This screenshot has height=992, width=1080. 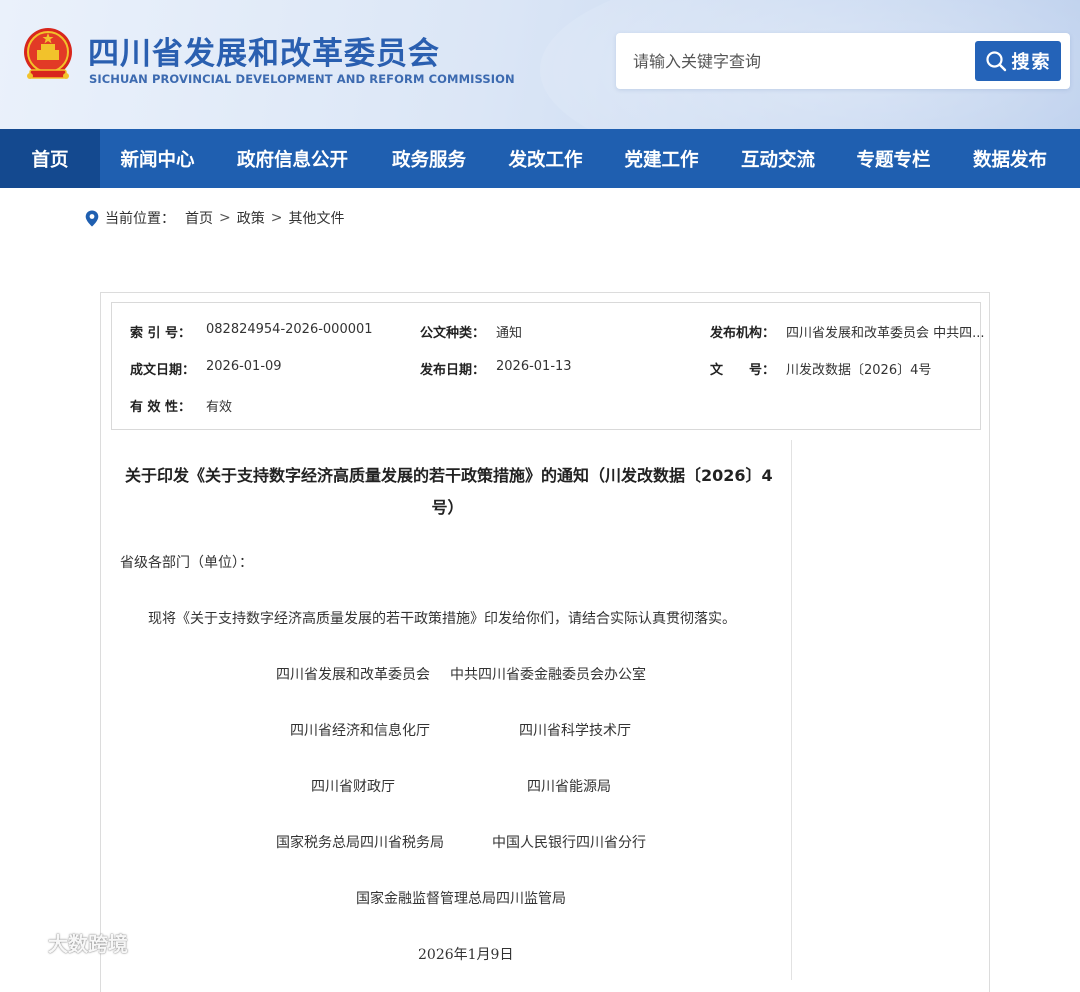 I want to click on meta-value-published: 2026-01-13, so click(x=534, y=366).